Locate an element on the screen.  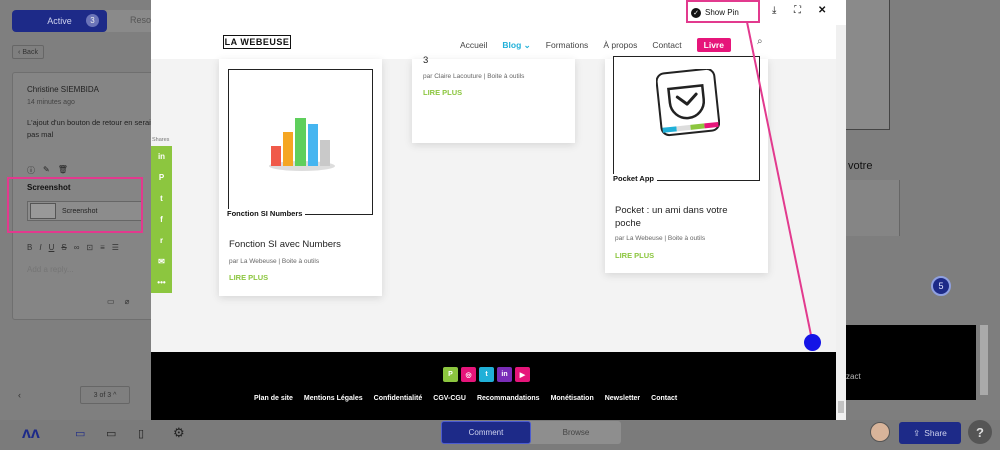
avatar is located at coordinates (880, 432).